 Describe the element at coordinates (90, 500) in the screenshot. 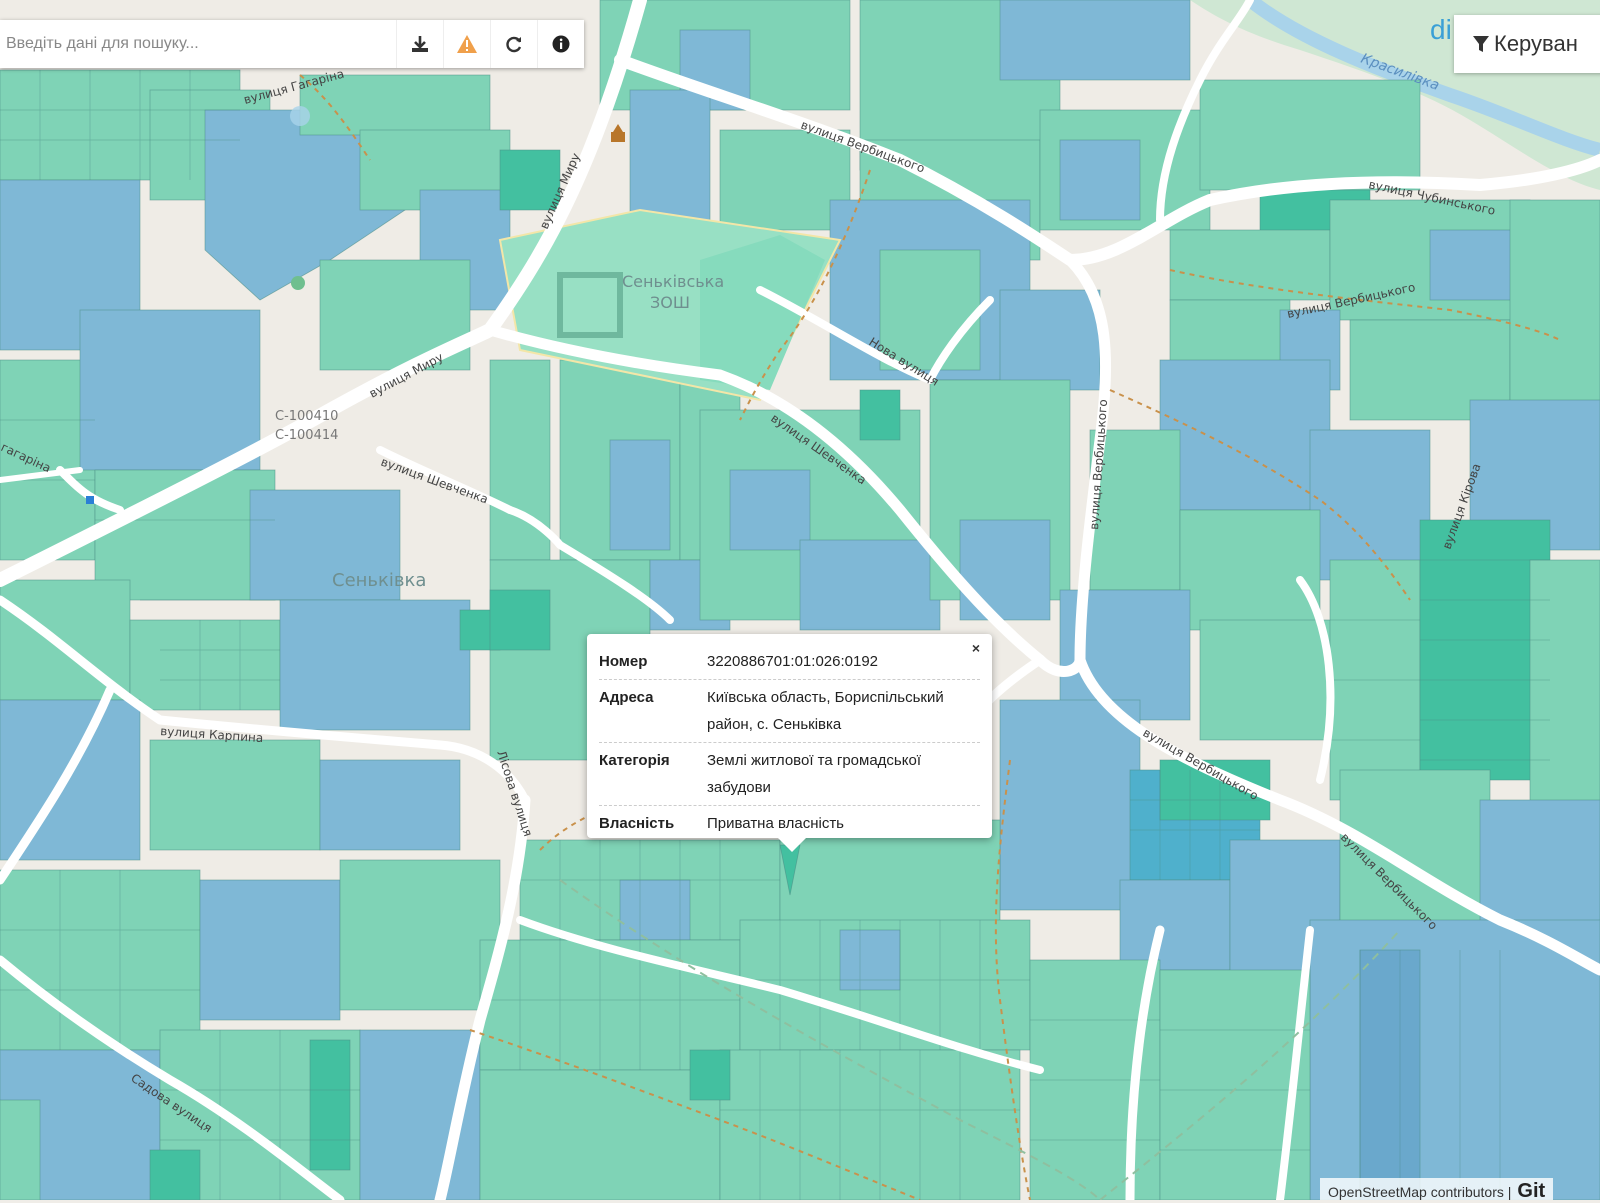

I see `bus-stop-icon` at that location.